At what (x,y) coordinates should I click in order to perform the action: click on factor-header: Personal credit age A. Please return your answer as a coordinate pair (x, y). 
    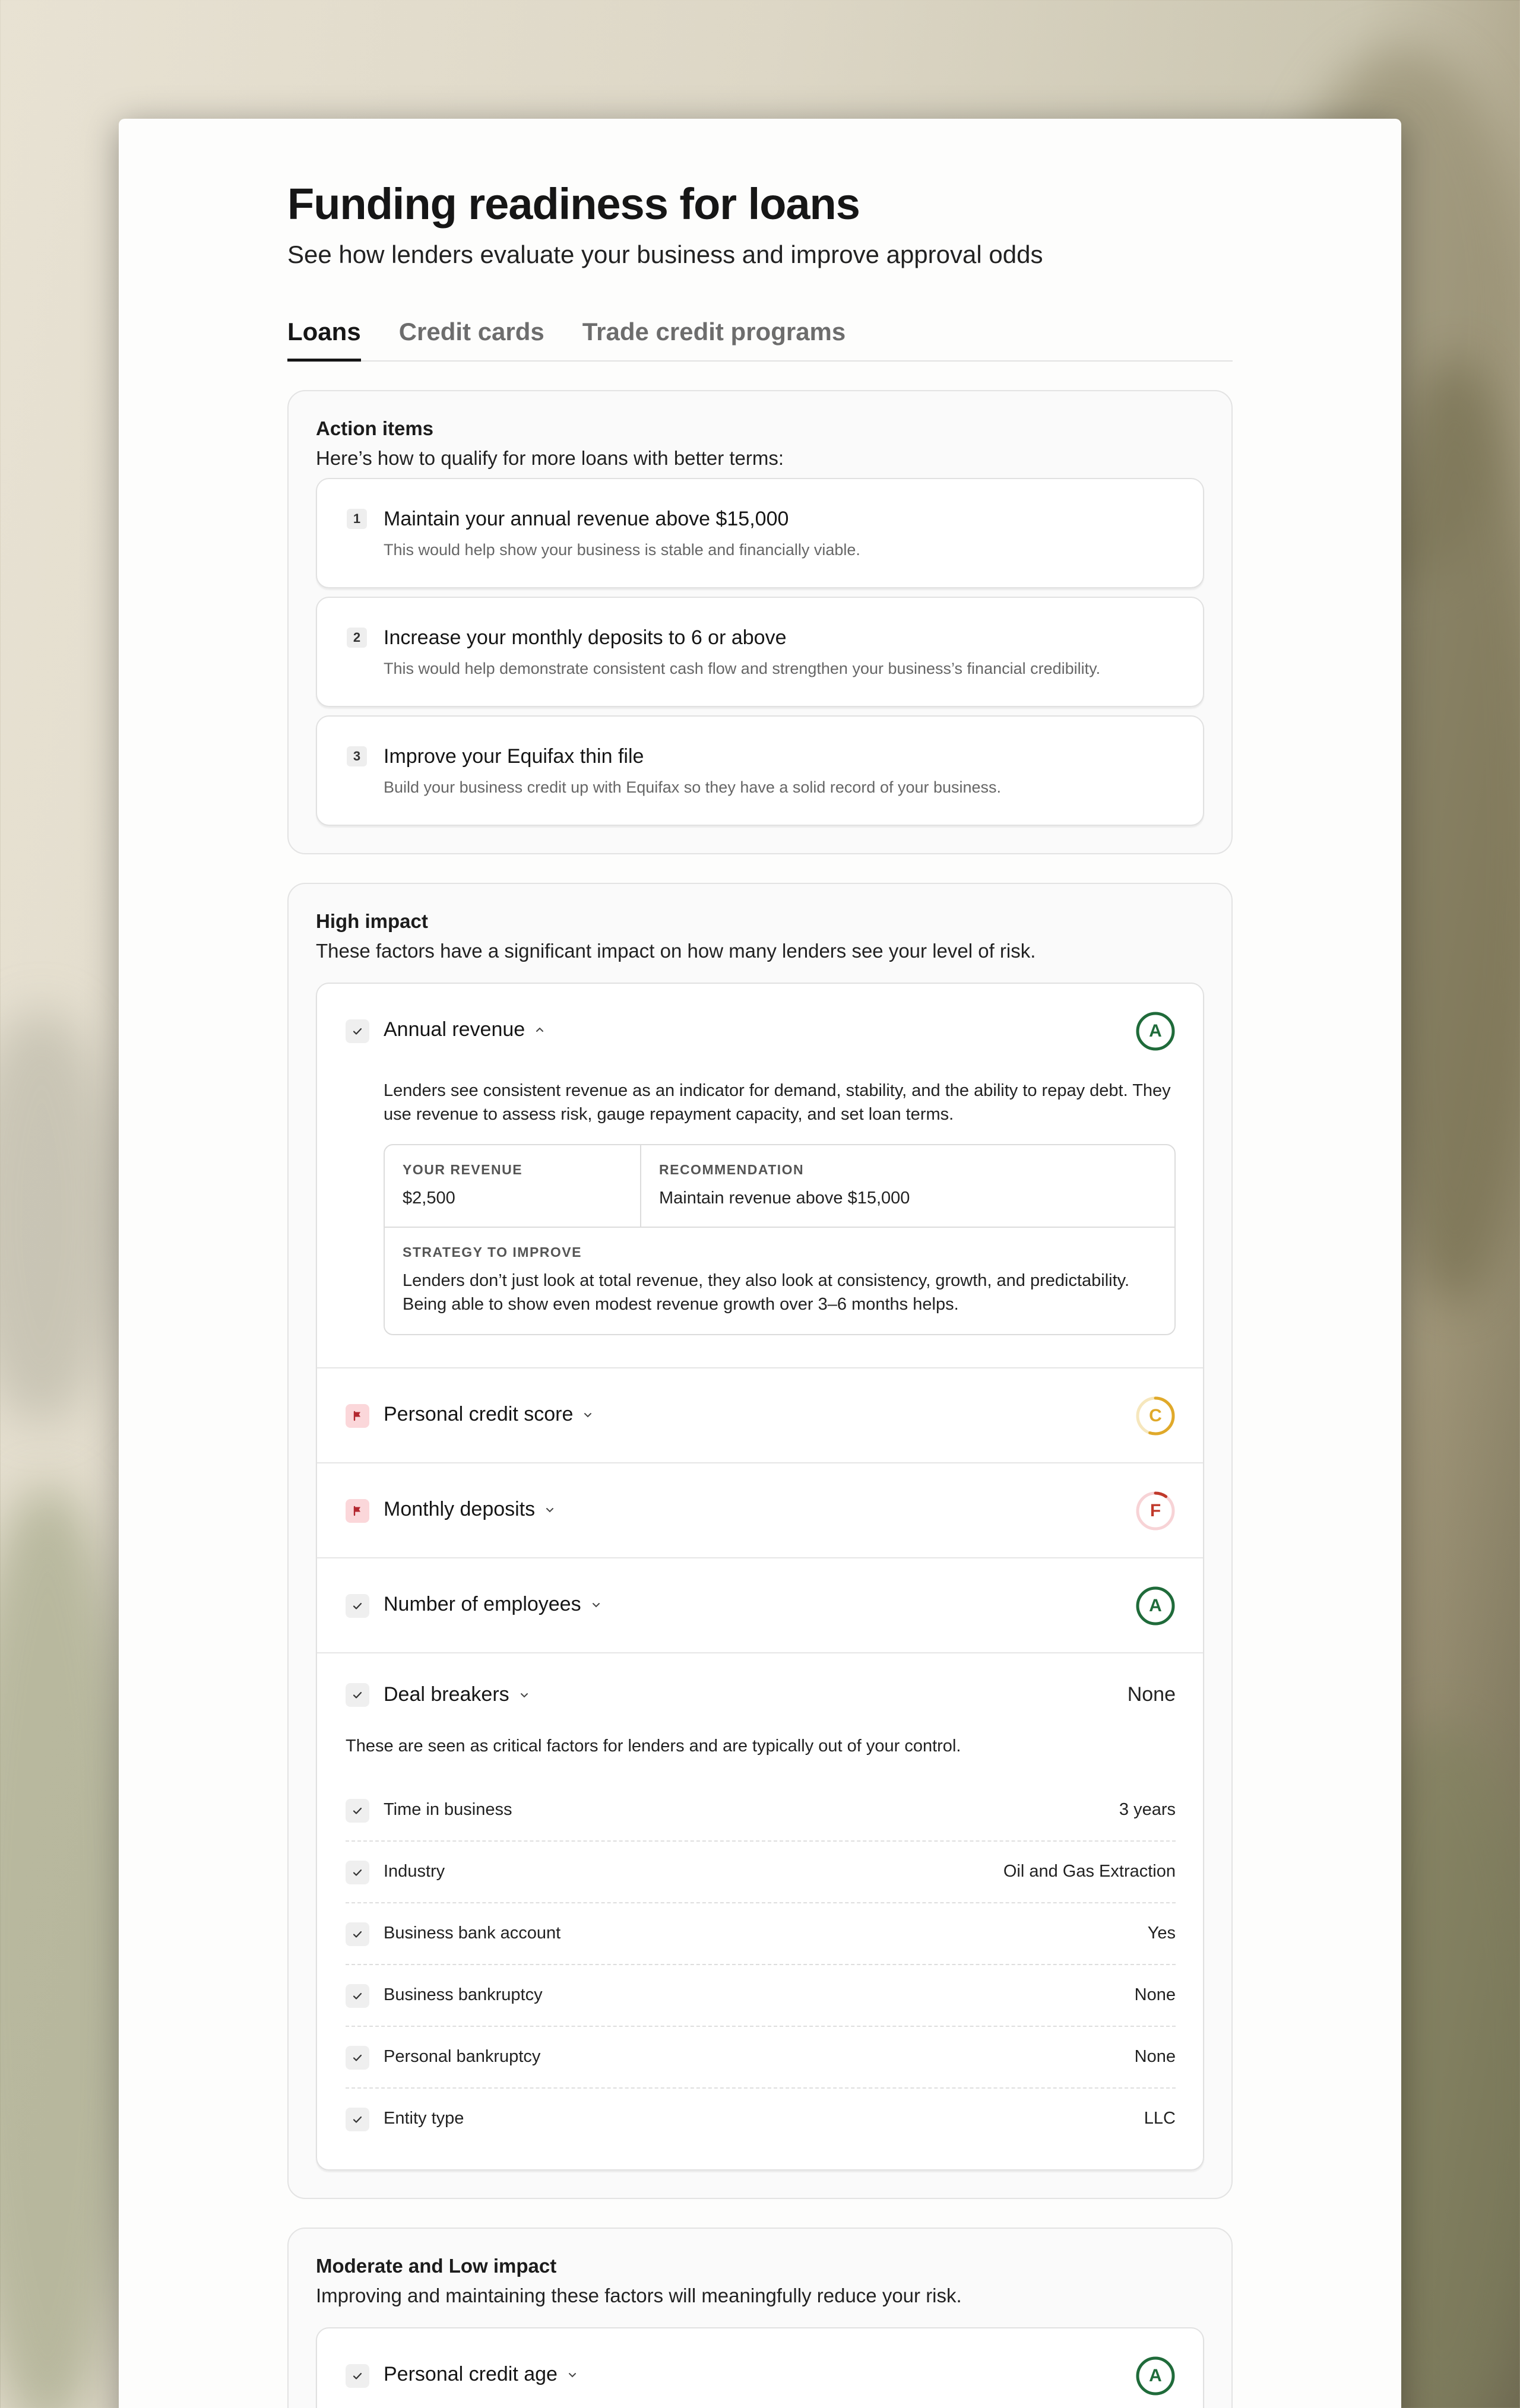
    Looking at the image, I should click on (760, 2368).